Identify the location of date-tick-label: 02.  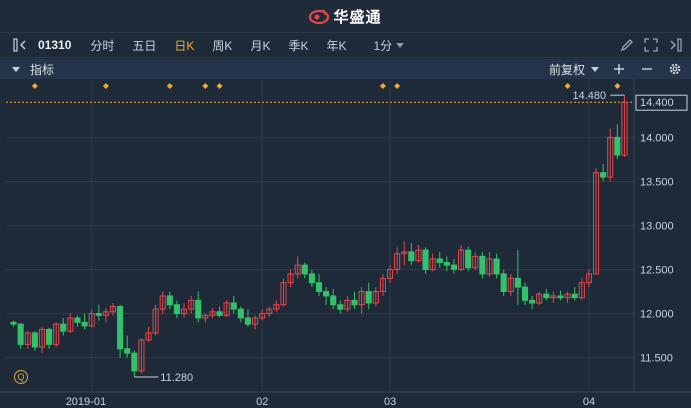
(262, 402).